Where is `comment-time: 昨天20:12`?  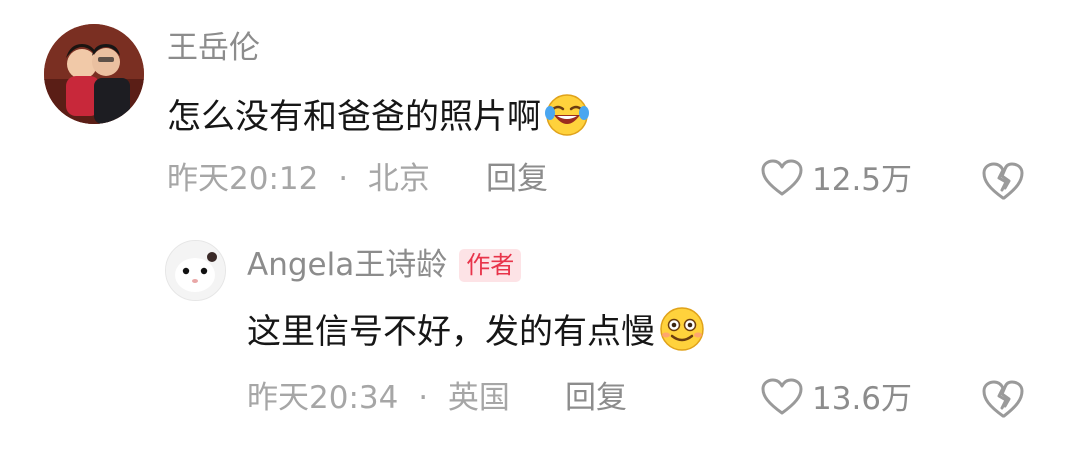 comment-time: 昨天20:12 is located at coordinates (243, 179).